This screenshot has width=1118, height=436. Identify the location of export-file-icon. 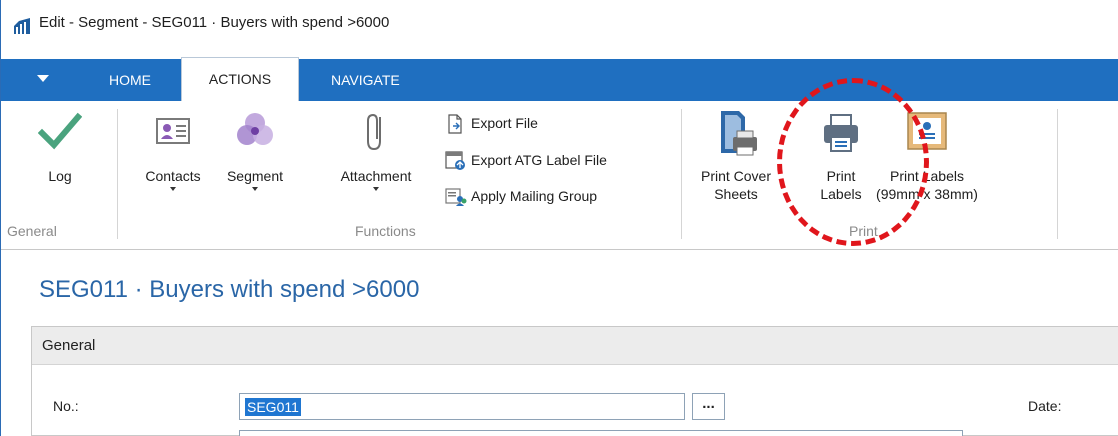
(455, 124).